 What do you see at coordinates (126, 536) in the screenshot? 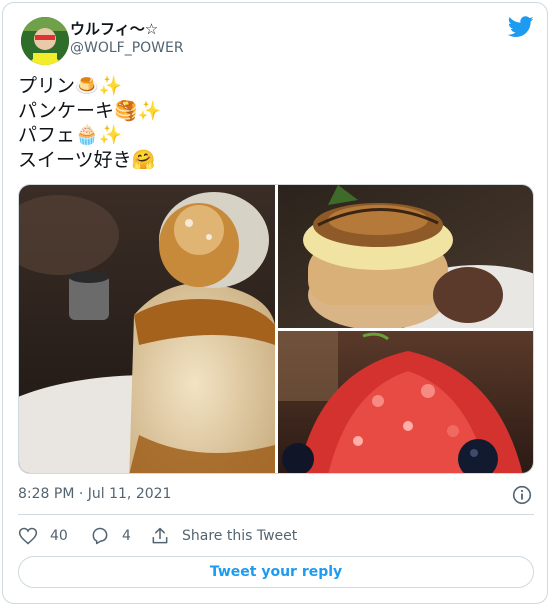
I see `reply-count: 4` at bounding box center [126, 536].